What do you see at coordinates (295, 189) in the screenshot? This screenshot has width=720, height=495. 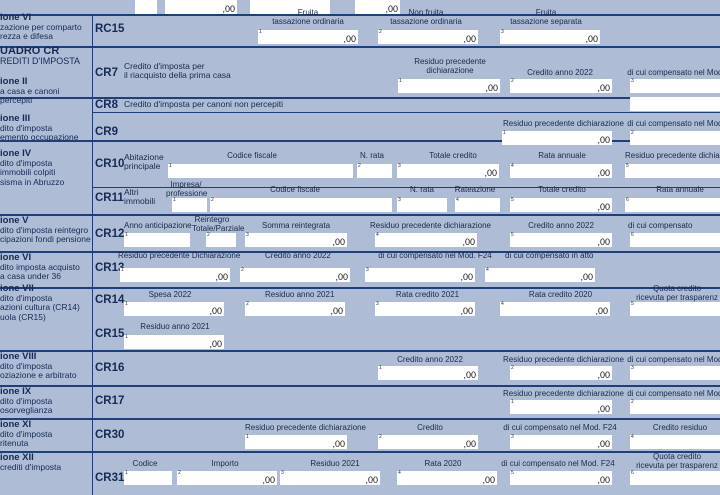 I see `field-label: Codice fiscale` at bounding box center [295, 189].